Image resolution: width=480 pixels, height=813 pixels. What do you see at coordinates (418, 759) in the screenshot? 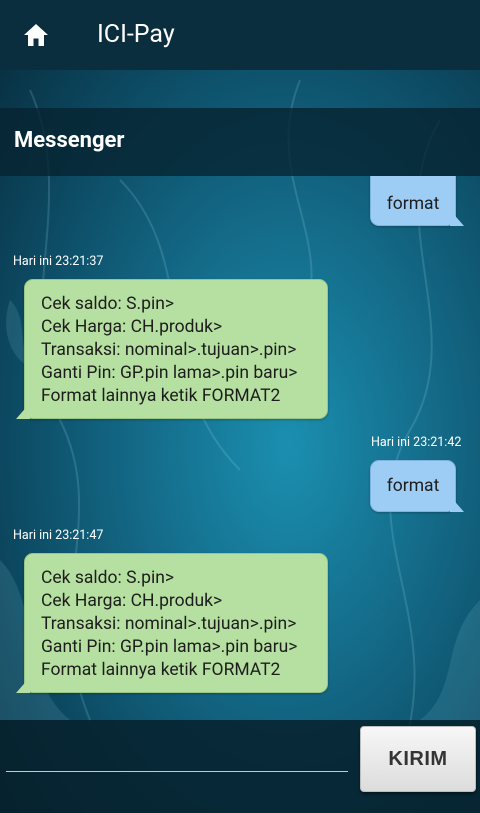
I see `send-button: KIRIM` at bounding box center [418, 759].